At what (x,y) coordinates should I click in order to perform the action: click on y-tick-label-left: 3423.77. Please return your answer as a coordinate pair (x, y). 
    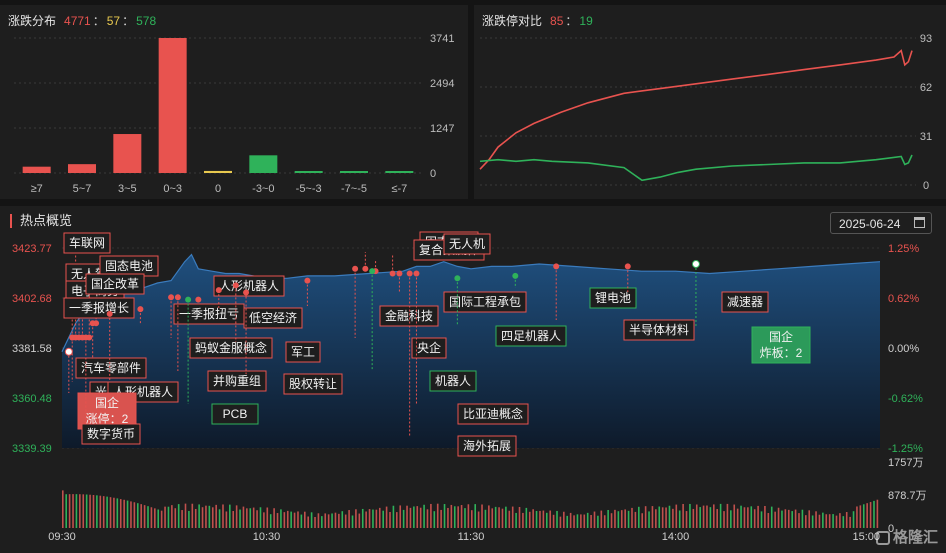
    Looking at the image, I should click on (32, 249).